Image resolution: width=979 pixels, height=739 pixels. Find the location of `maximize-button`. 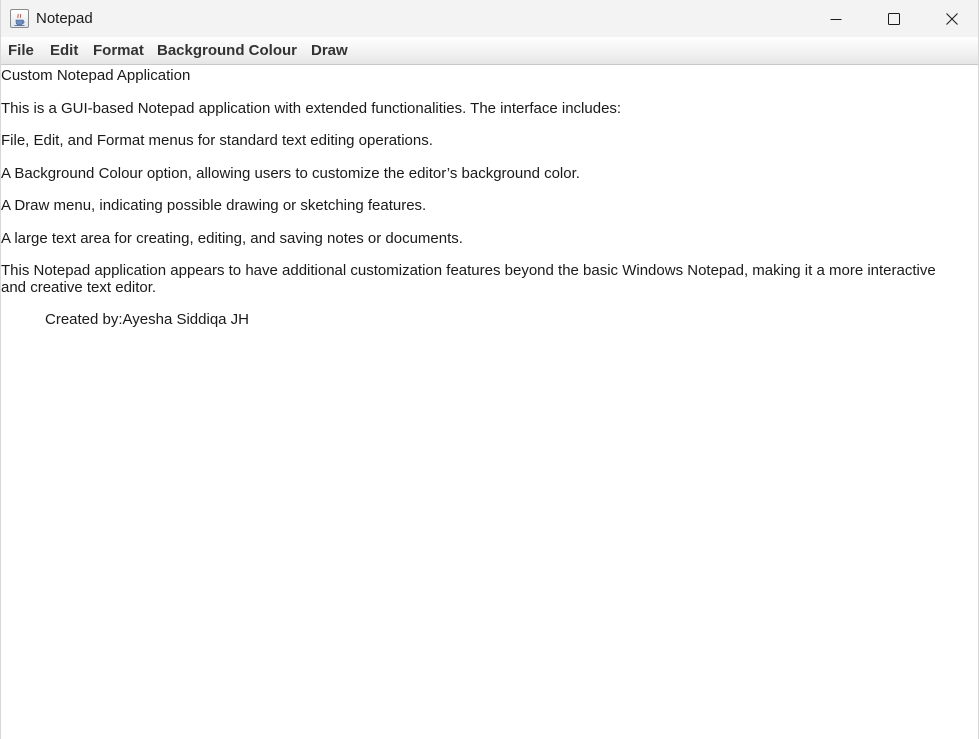

maximize-button is located at coordinates (894, 18).